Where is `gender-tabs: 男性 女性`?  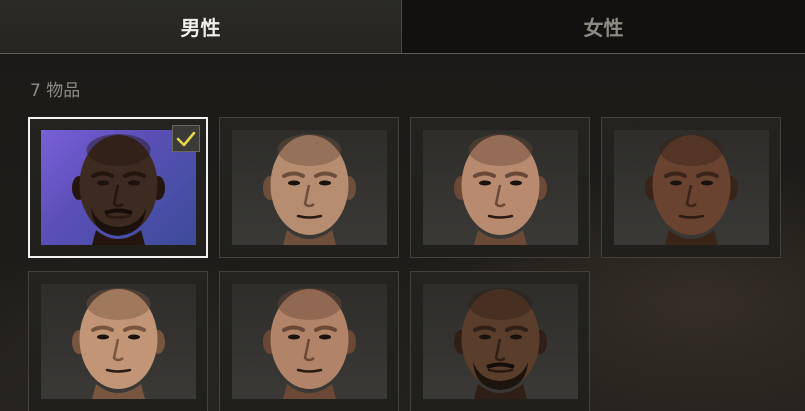
gender-tabs: 男性 女性 is located at coordinates (402, 27).